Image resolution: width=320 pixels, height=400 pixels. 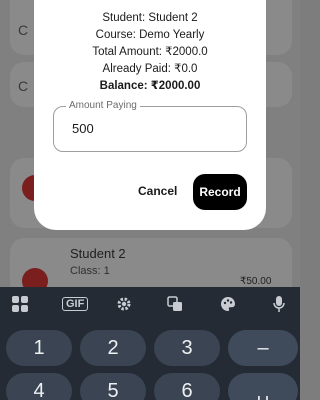 What do you see at coordinates (175, 304) in the screenshot?
I see `translate-icon` at bounding box center [175, 304].